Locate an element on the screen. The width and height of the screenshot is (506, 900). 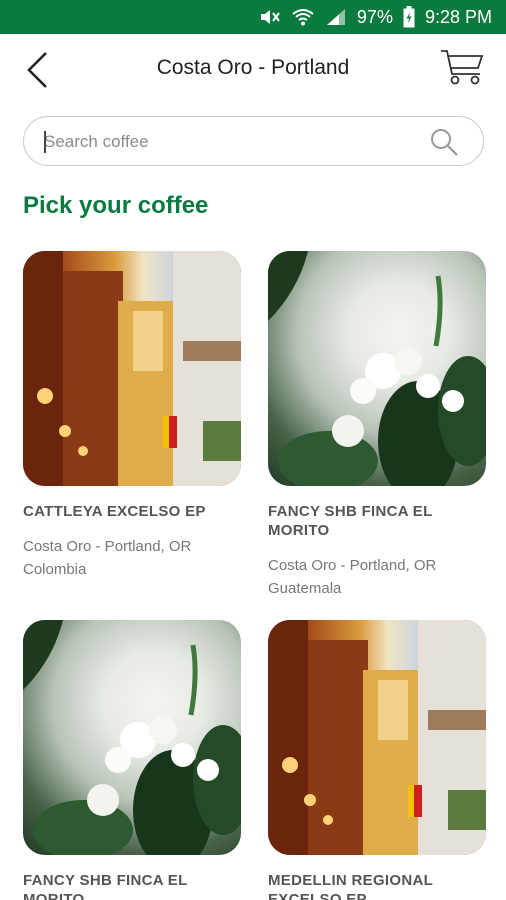
page-title: Costa Oro - Portland is located at coordinates (253, 67).